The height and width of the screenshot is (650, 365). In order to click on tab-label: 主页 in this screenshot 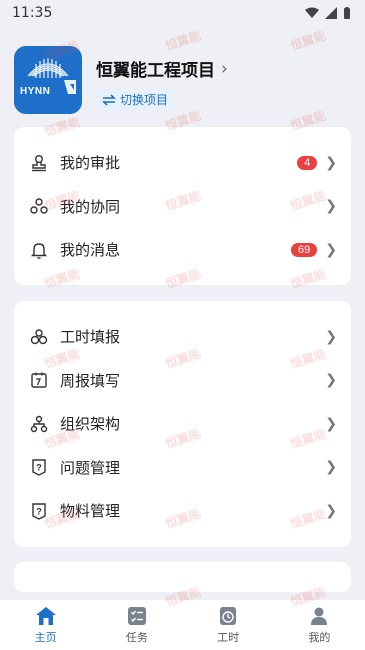, I will do `click(45, 637)`.